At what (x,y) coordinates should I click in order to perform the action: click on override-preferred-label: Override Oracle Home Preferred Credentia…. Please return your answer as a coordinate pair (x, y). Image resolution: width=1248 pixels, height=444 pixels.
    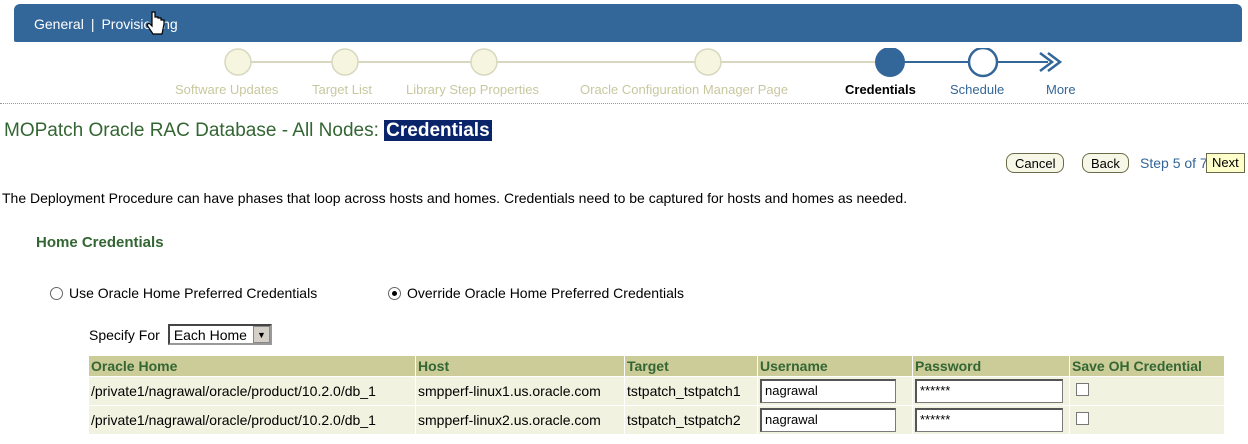
    Looking at the image, I should click on (545, 293).